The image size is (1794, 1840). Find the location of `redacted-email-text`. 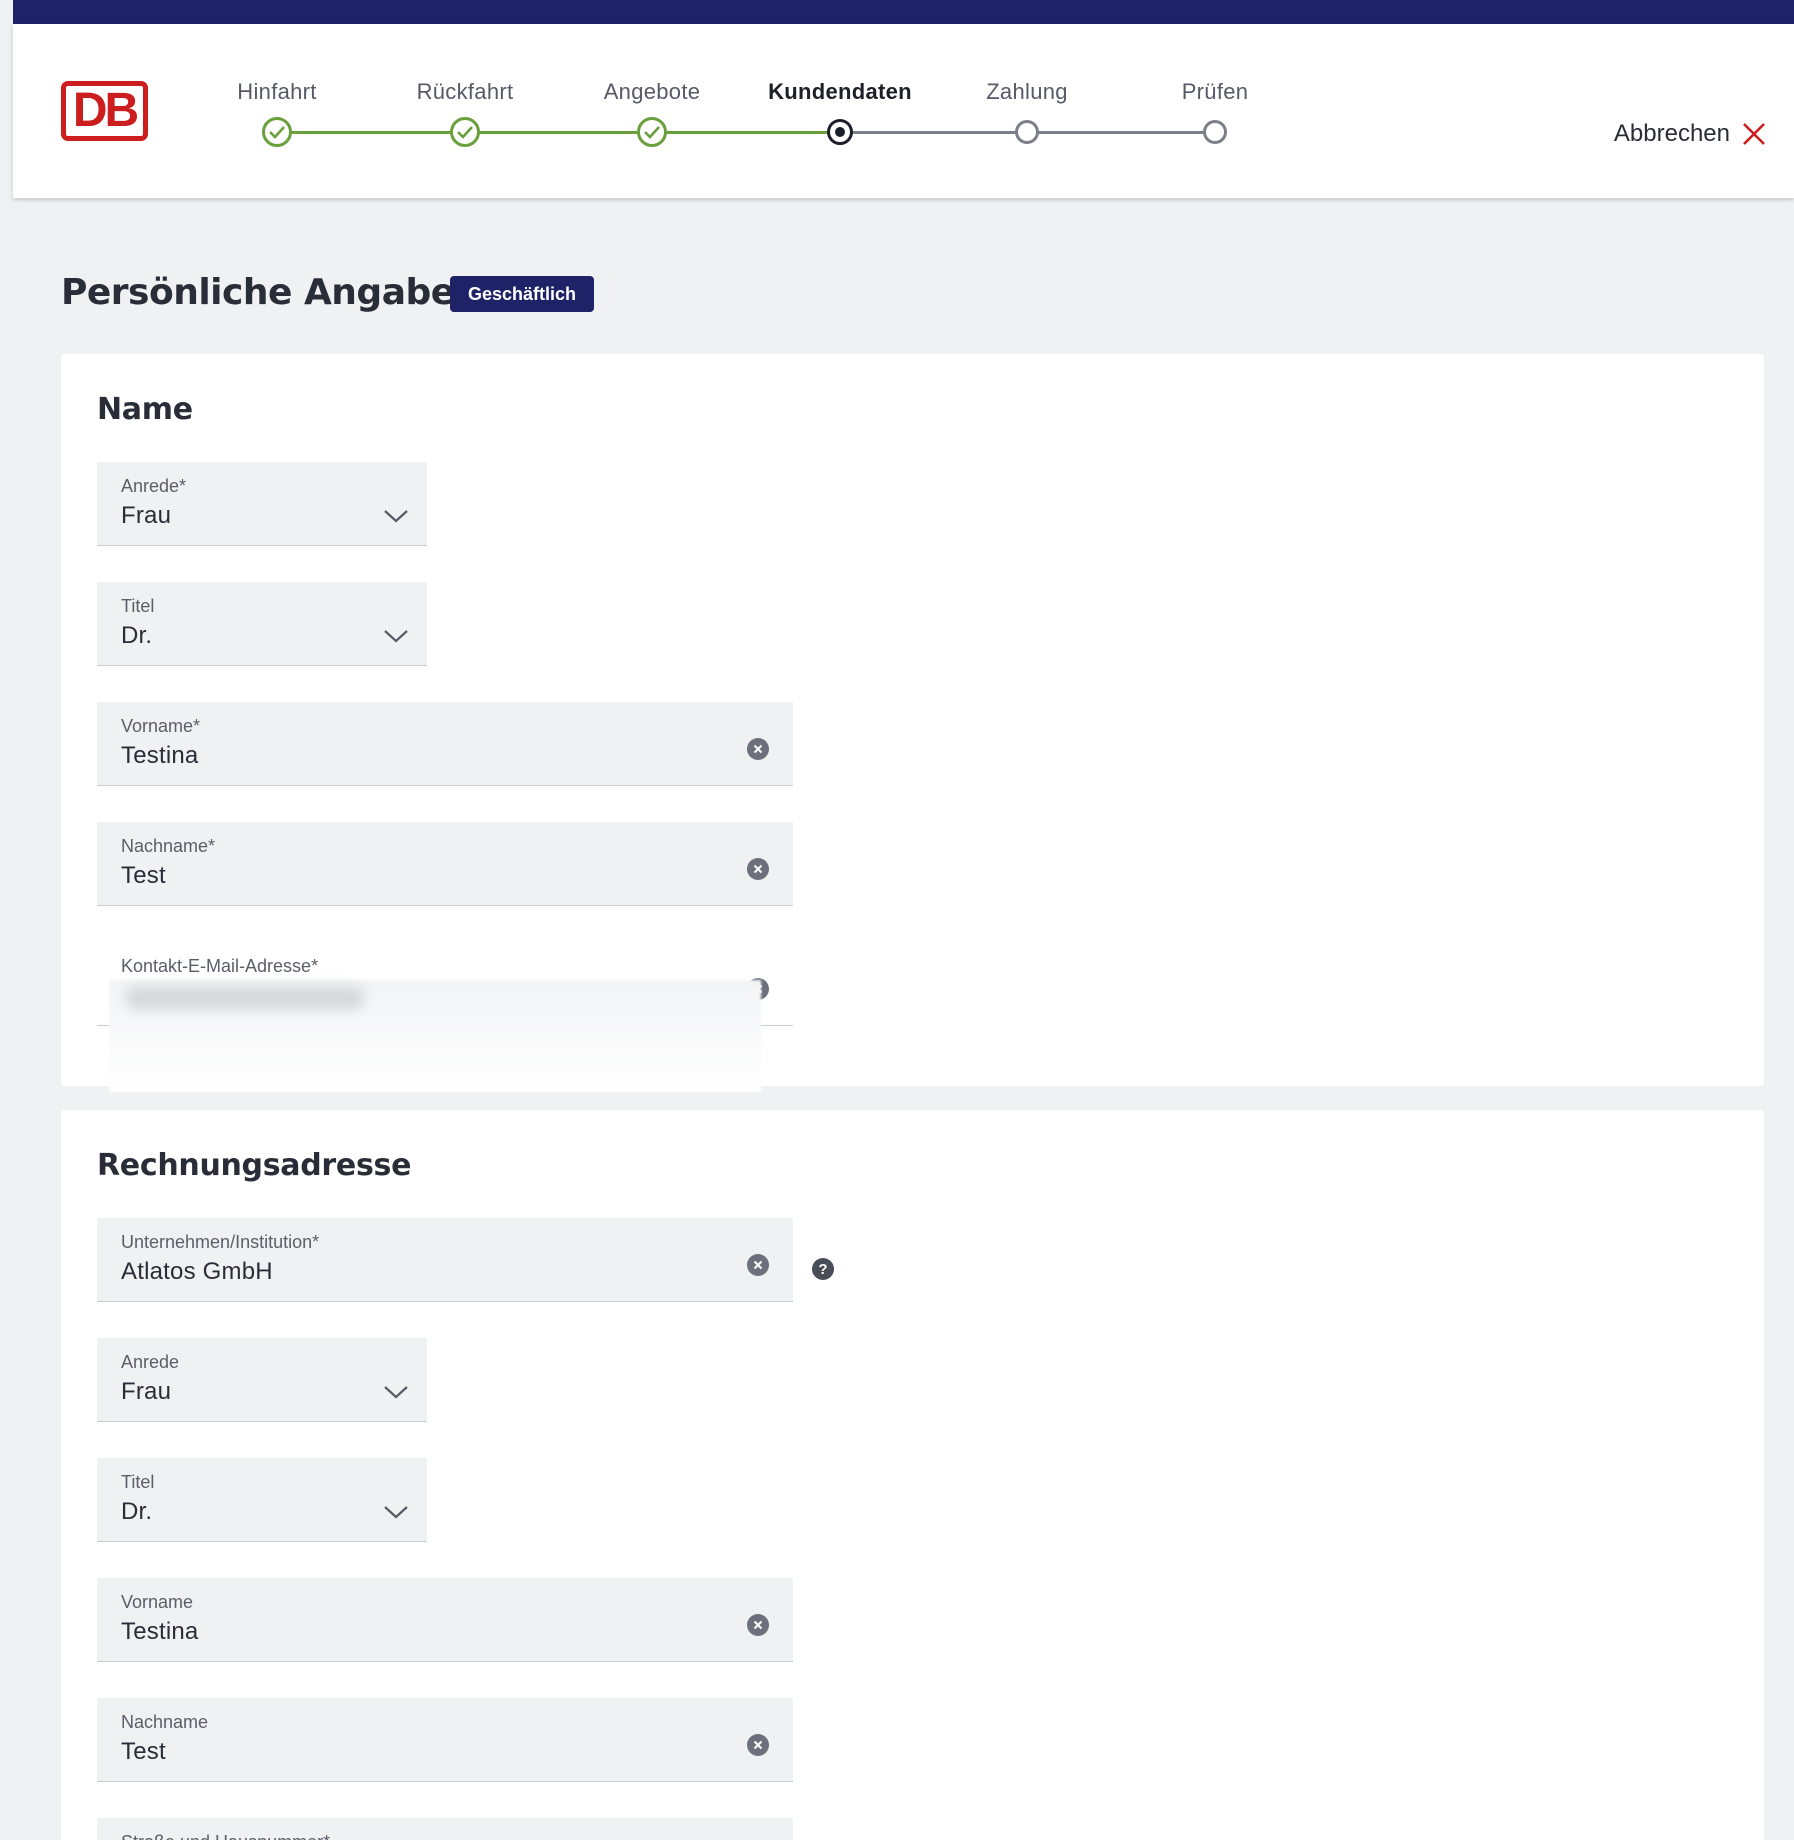

redacted-email-text is located at coordinates (245, 998).